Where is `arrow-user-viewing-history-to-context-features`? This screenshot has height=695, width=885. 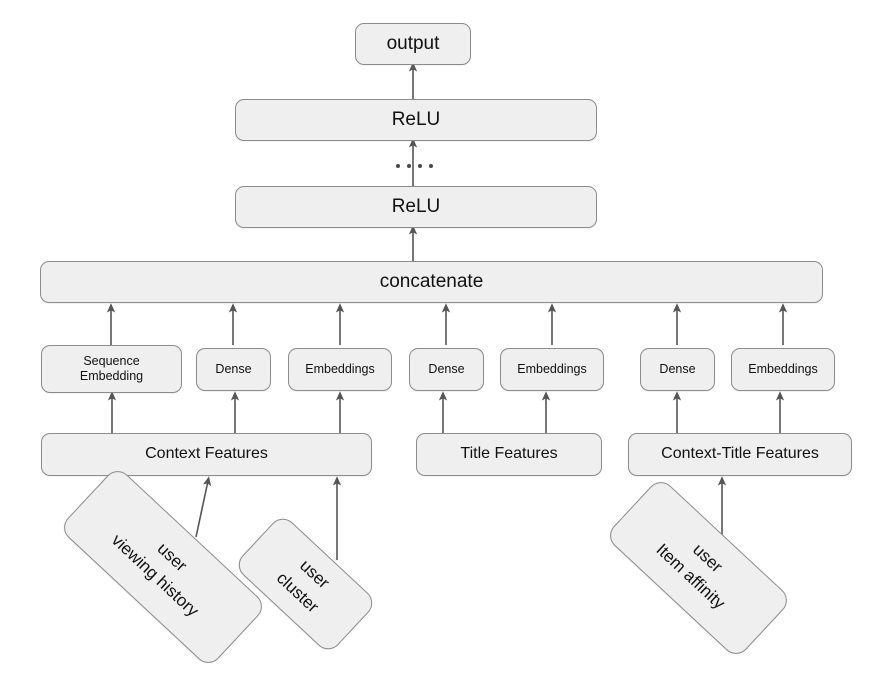 arrow-user-viewing-history-to-context-features is located at coordinates (203, 507).